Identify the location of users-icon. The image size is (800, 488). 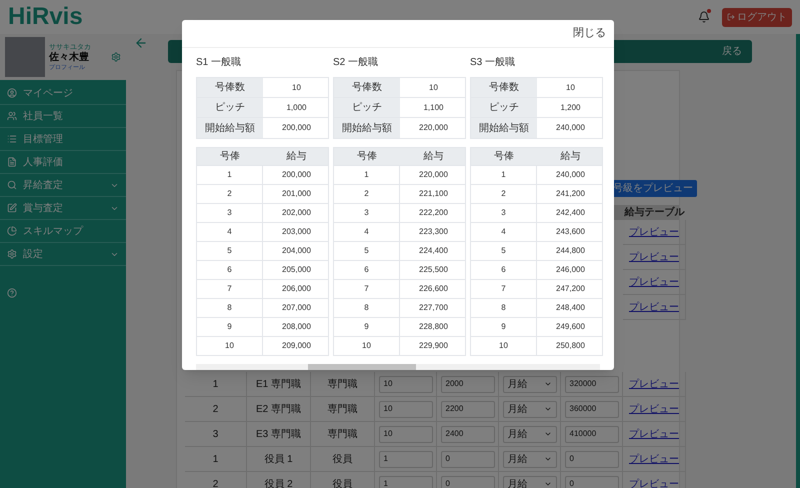
(12, 116).